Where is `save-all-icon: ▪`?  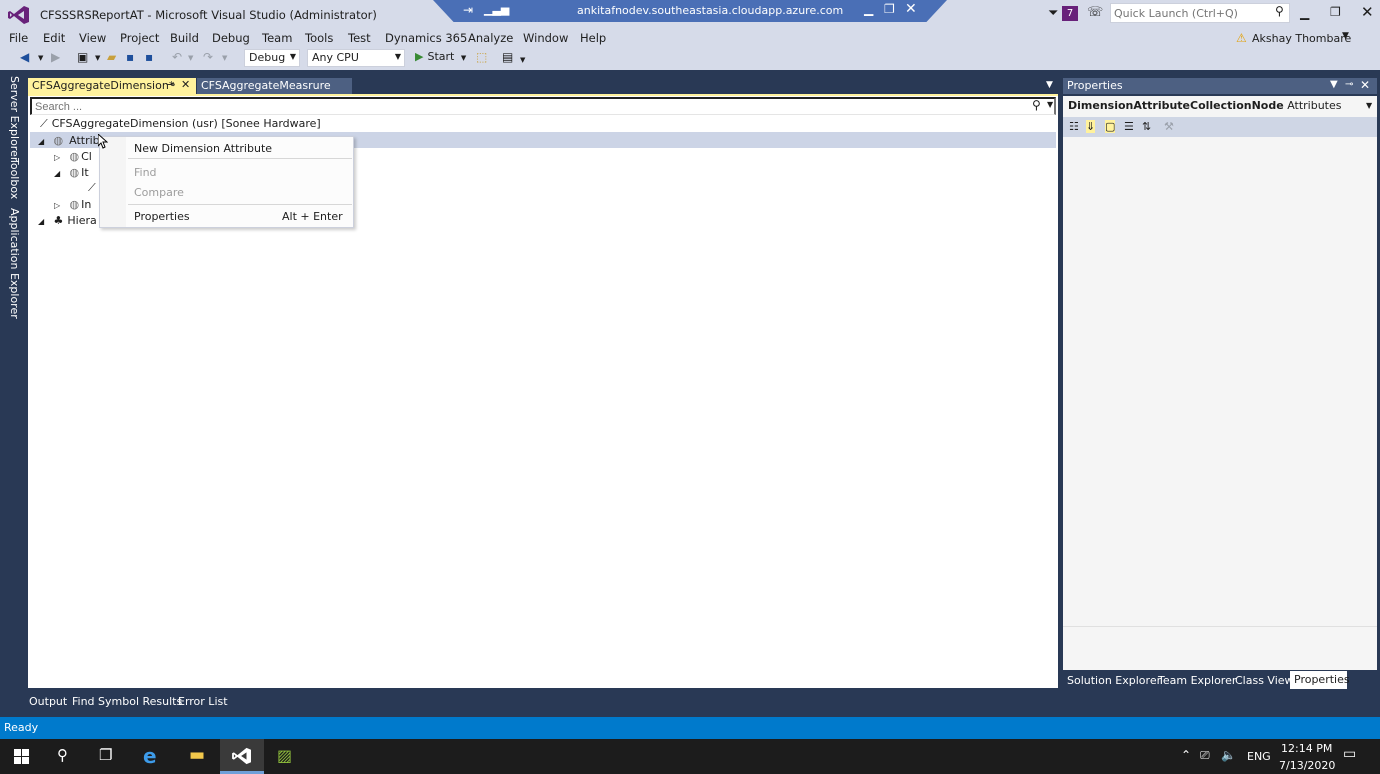 save-all-icon: ▪ is located at coordinates (149, 57).